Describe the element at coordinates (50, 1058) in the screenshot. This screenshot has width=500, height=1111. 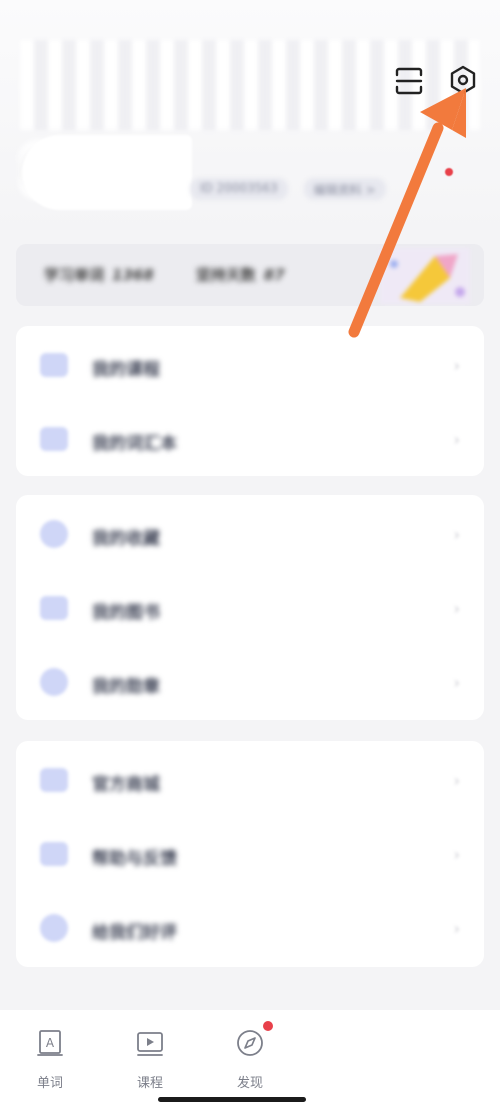
I see `tab-words: A 单词` at that location.